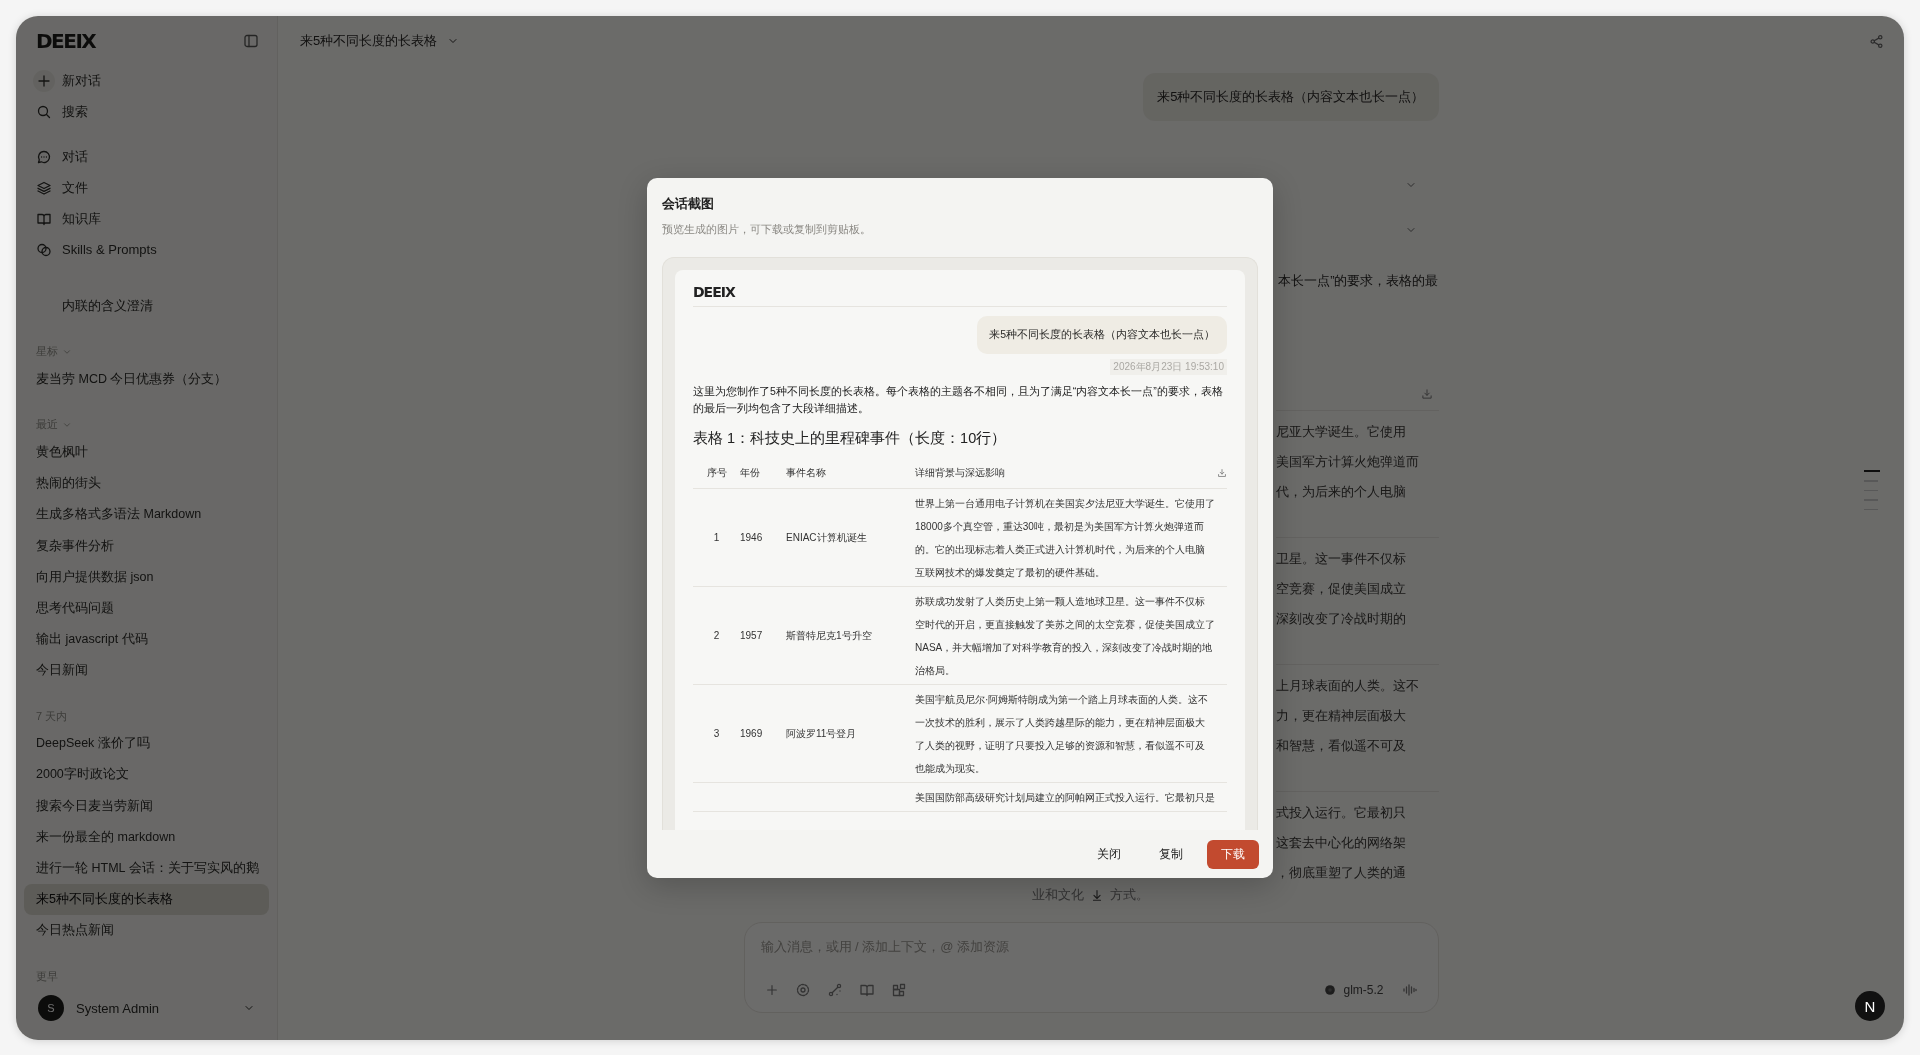 Image resolution: width=1920 pixels, height=1055 pixels. What do you see at coordinates (146, 112) in the screenshot?
I see `search-button: 搜索` at bounding box center [146, 112].